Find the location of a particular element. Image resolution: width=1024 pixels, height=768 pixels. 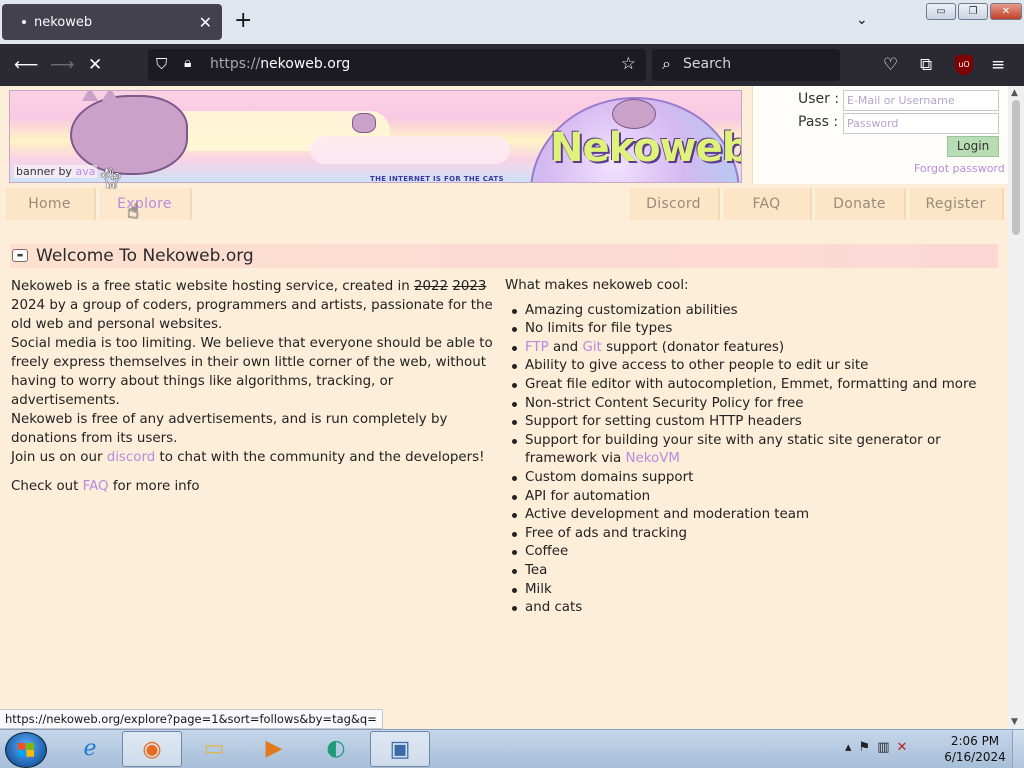

list-item: Custom domains support is located at coordinates (752, 478).